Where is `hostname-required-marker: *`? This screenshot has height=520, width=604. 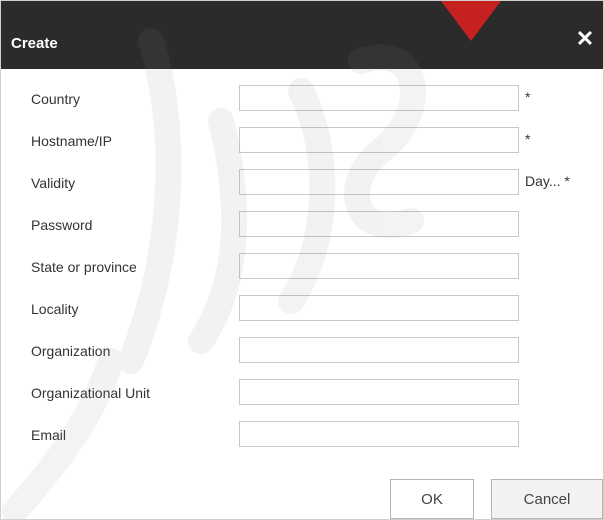
hostname-required-marker: * is located at coordinates (528, 139).